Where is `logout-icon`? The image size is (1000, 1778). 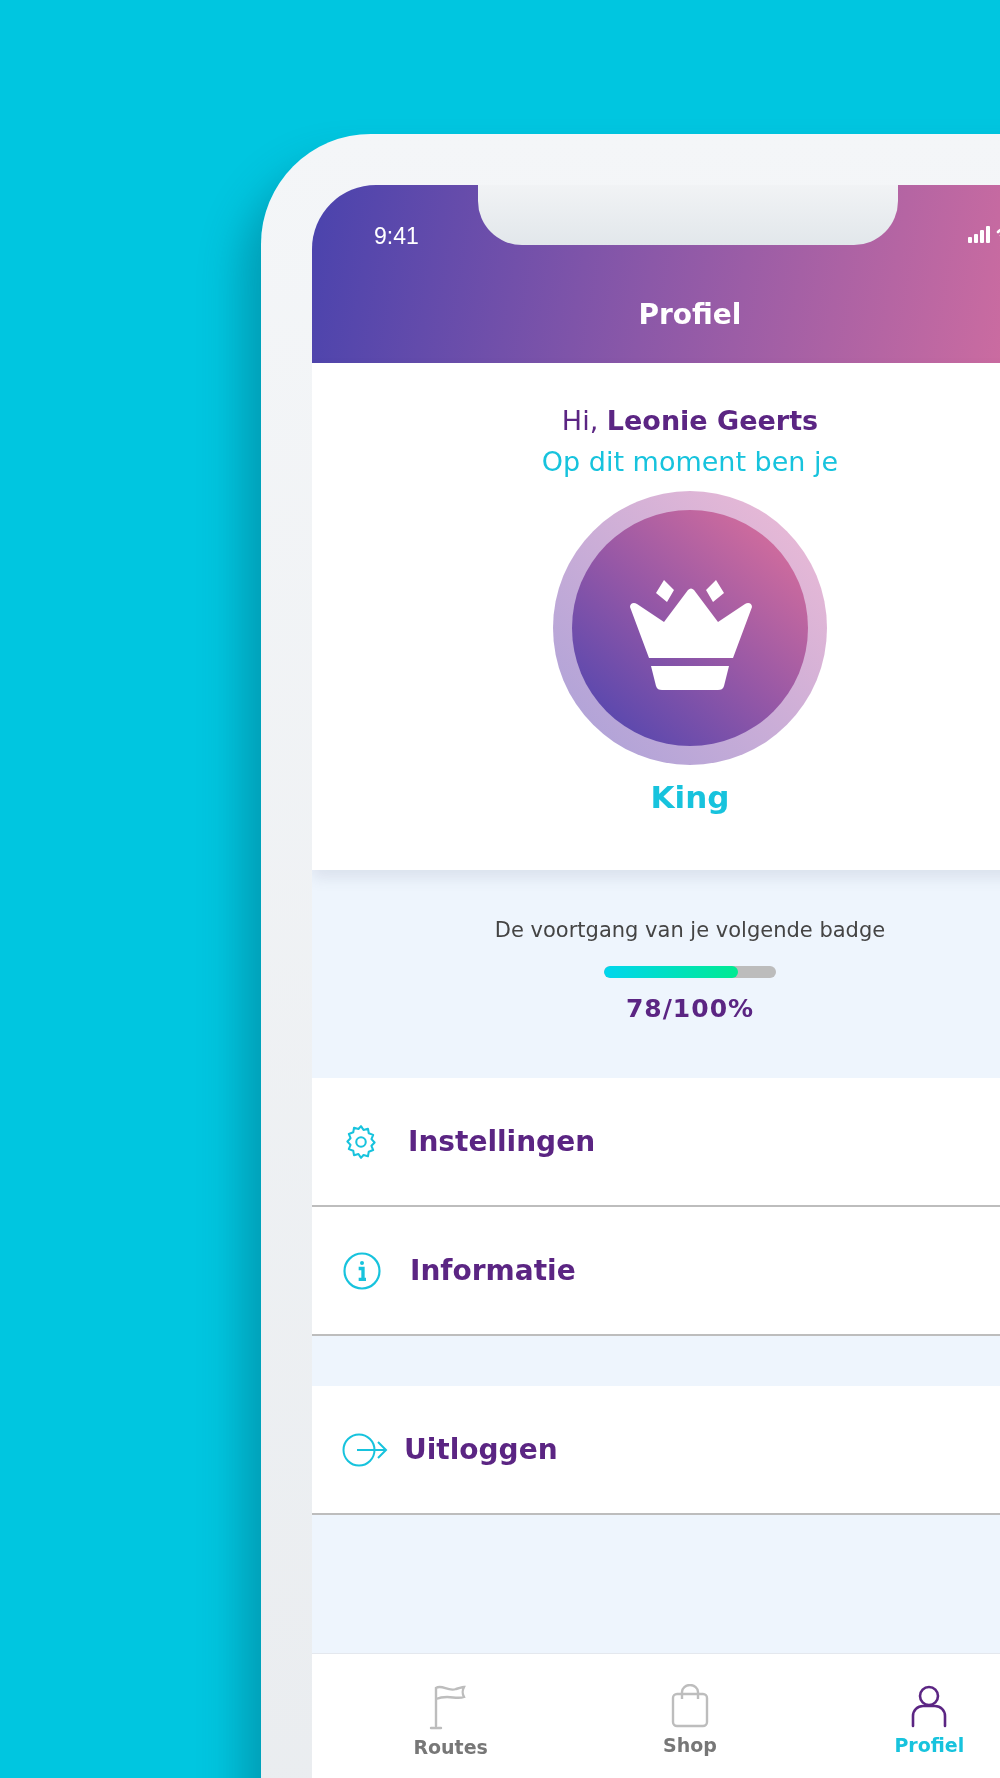
logout-icon is located at coordinates (365, 1449).